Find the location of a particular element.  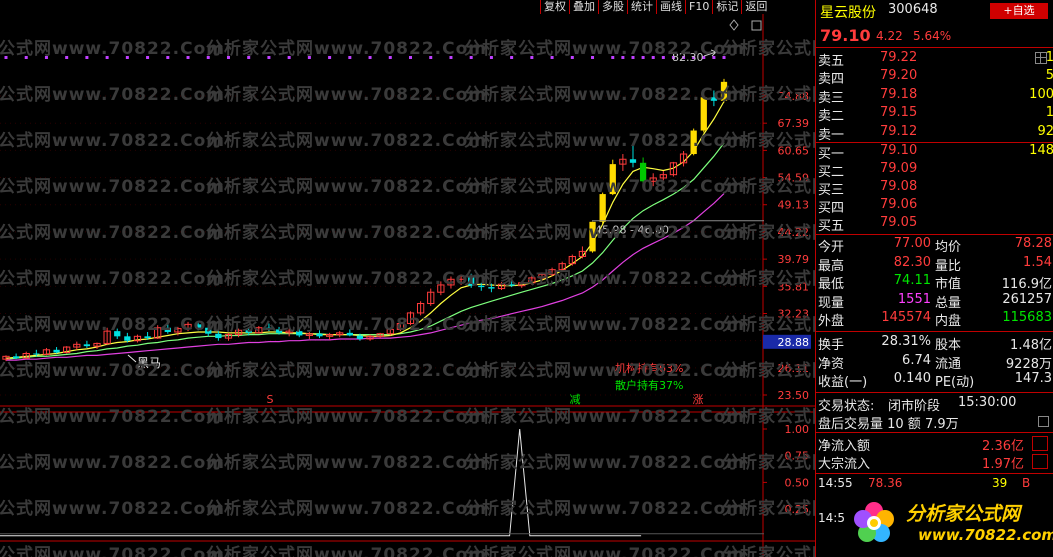

bid-row: 买一 79.10 148 is located at coordinates (934, 152).